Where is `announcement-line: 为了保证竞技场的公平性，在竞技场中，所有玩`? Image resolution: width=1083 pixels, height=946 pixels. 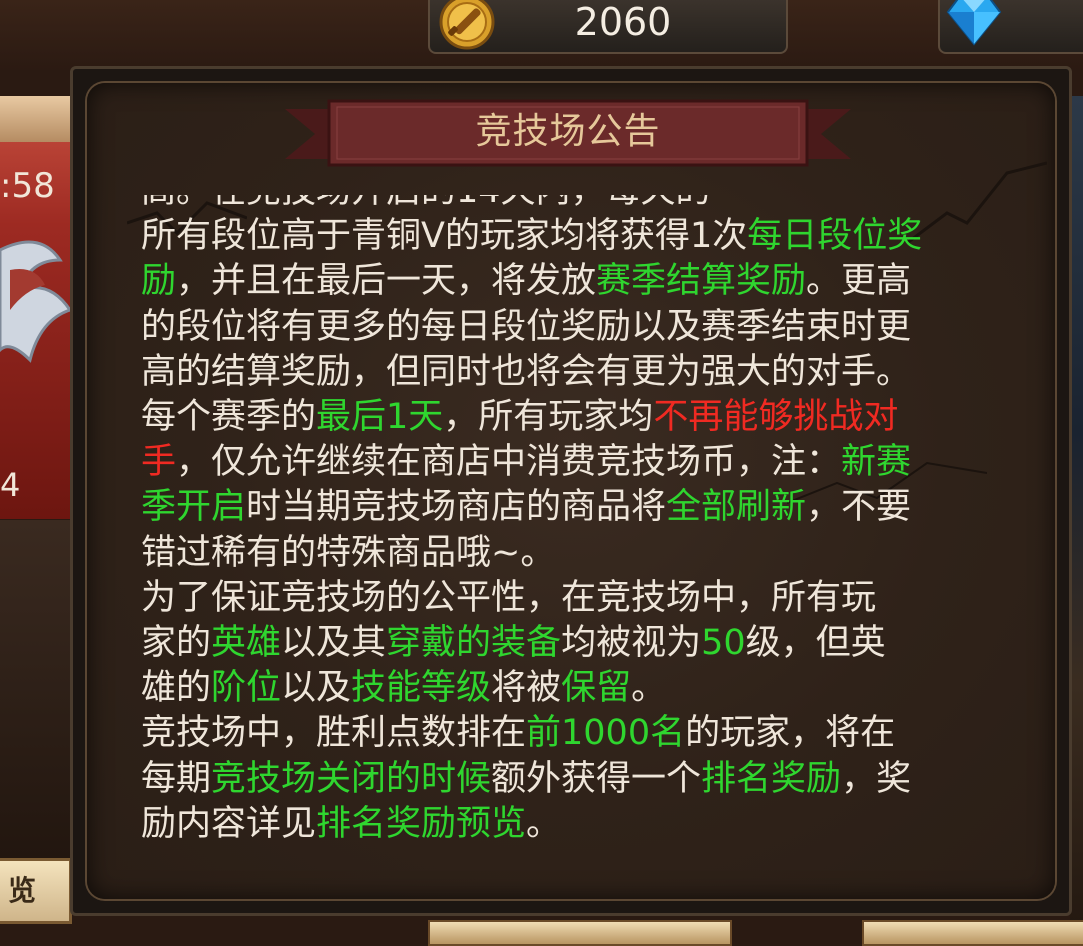
announcement-line: 为了保证竞技场的公平性，在竞技场中，所有玩 is located at coordinates (581, 598).